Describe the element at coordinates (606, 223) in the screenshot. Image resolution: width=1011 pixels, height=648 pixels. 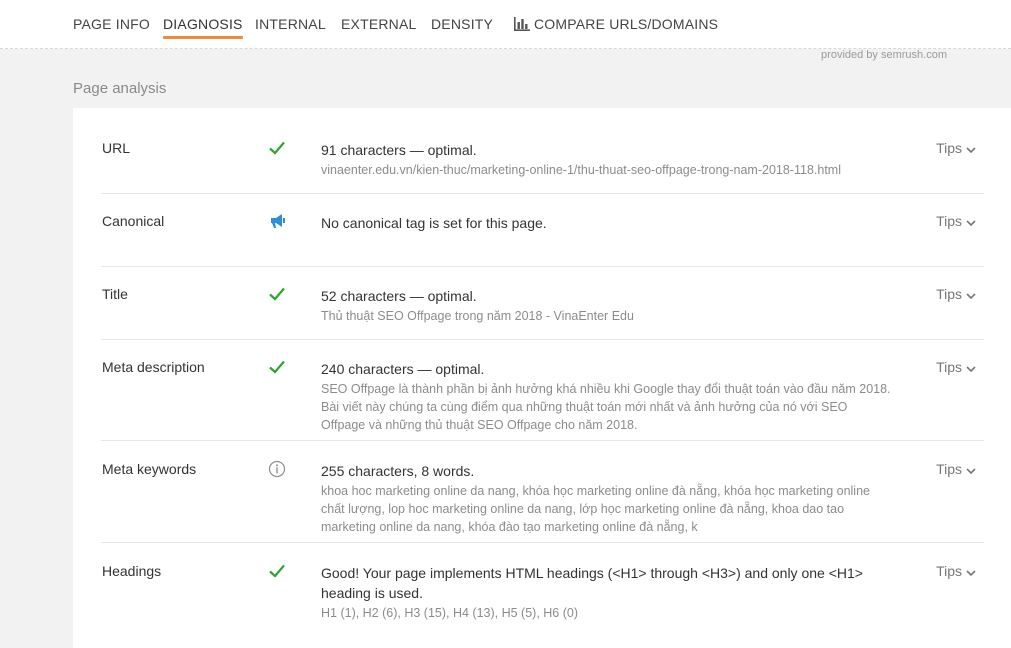
I see `row-content: No canonical tag is set for this page.` at that location.